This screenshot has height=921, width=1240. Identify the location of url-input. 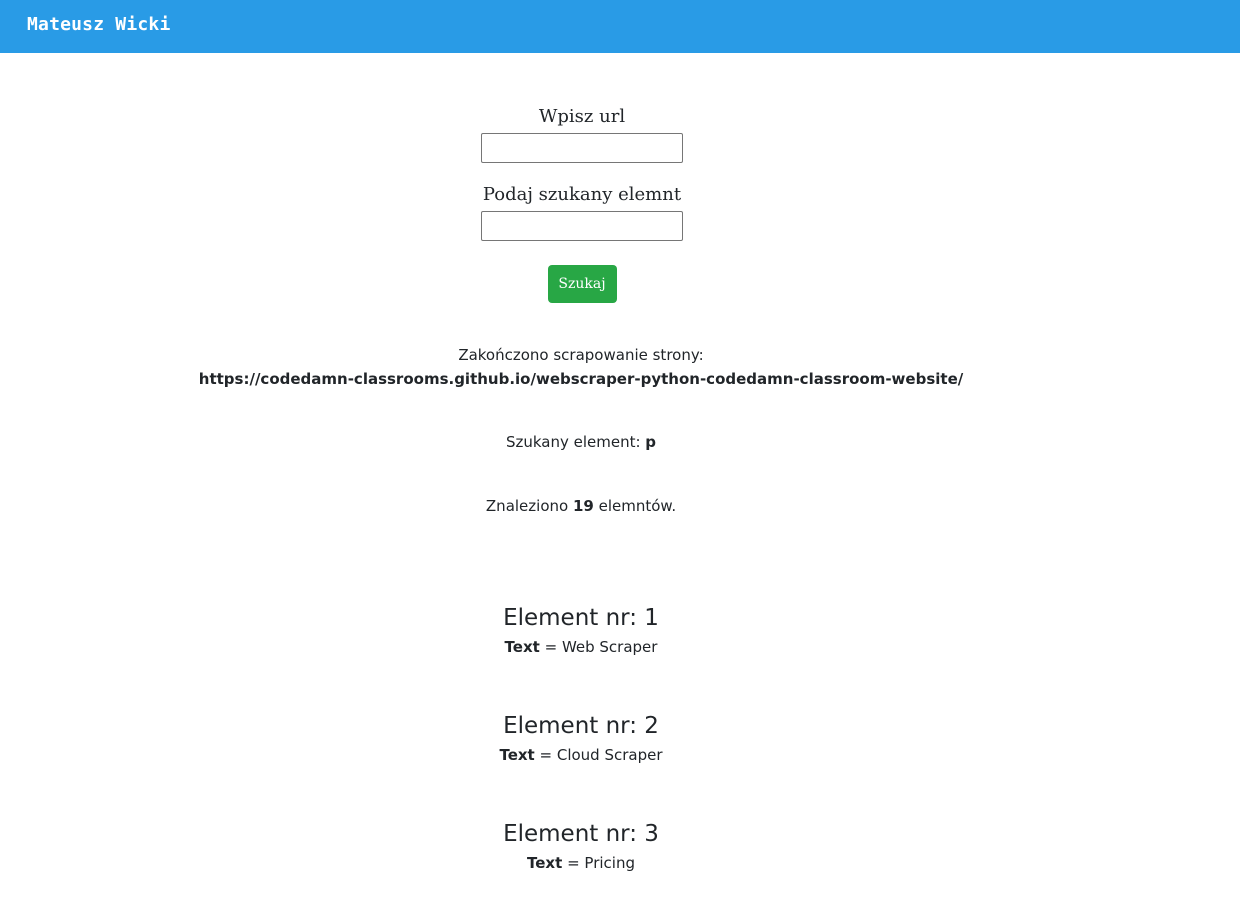
(582, 148).